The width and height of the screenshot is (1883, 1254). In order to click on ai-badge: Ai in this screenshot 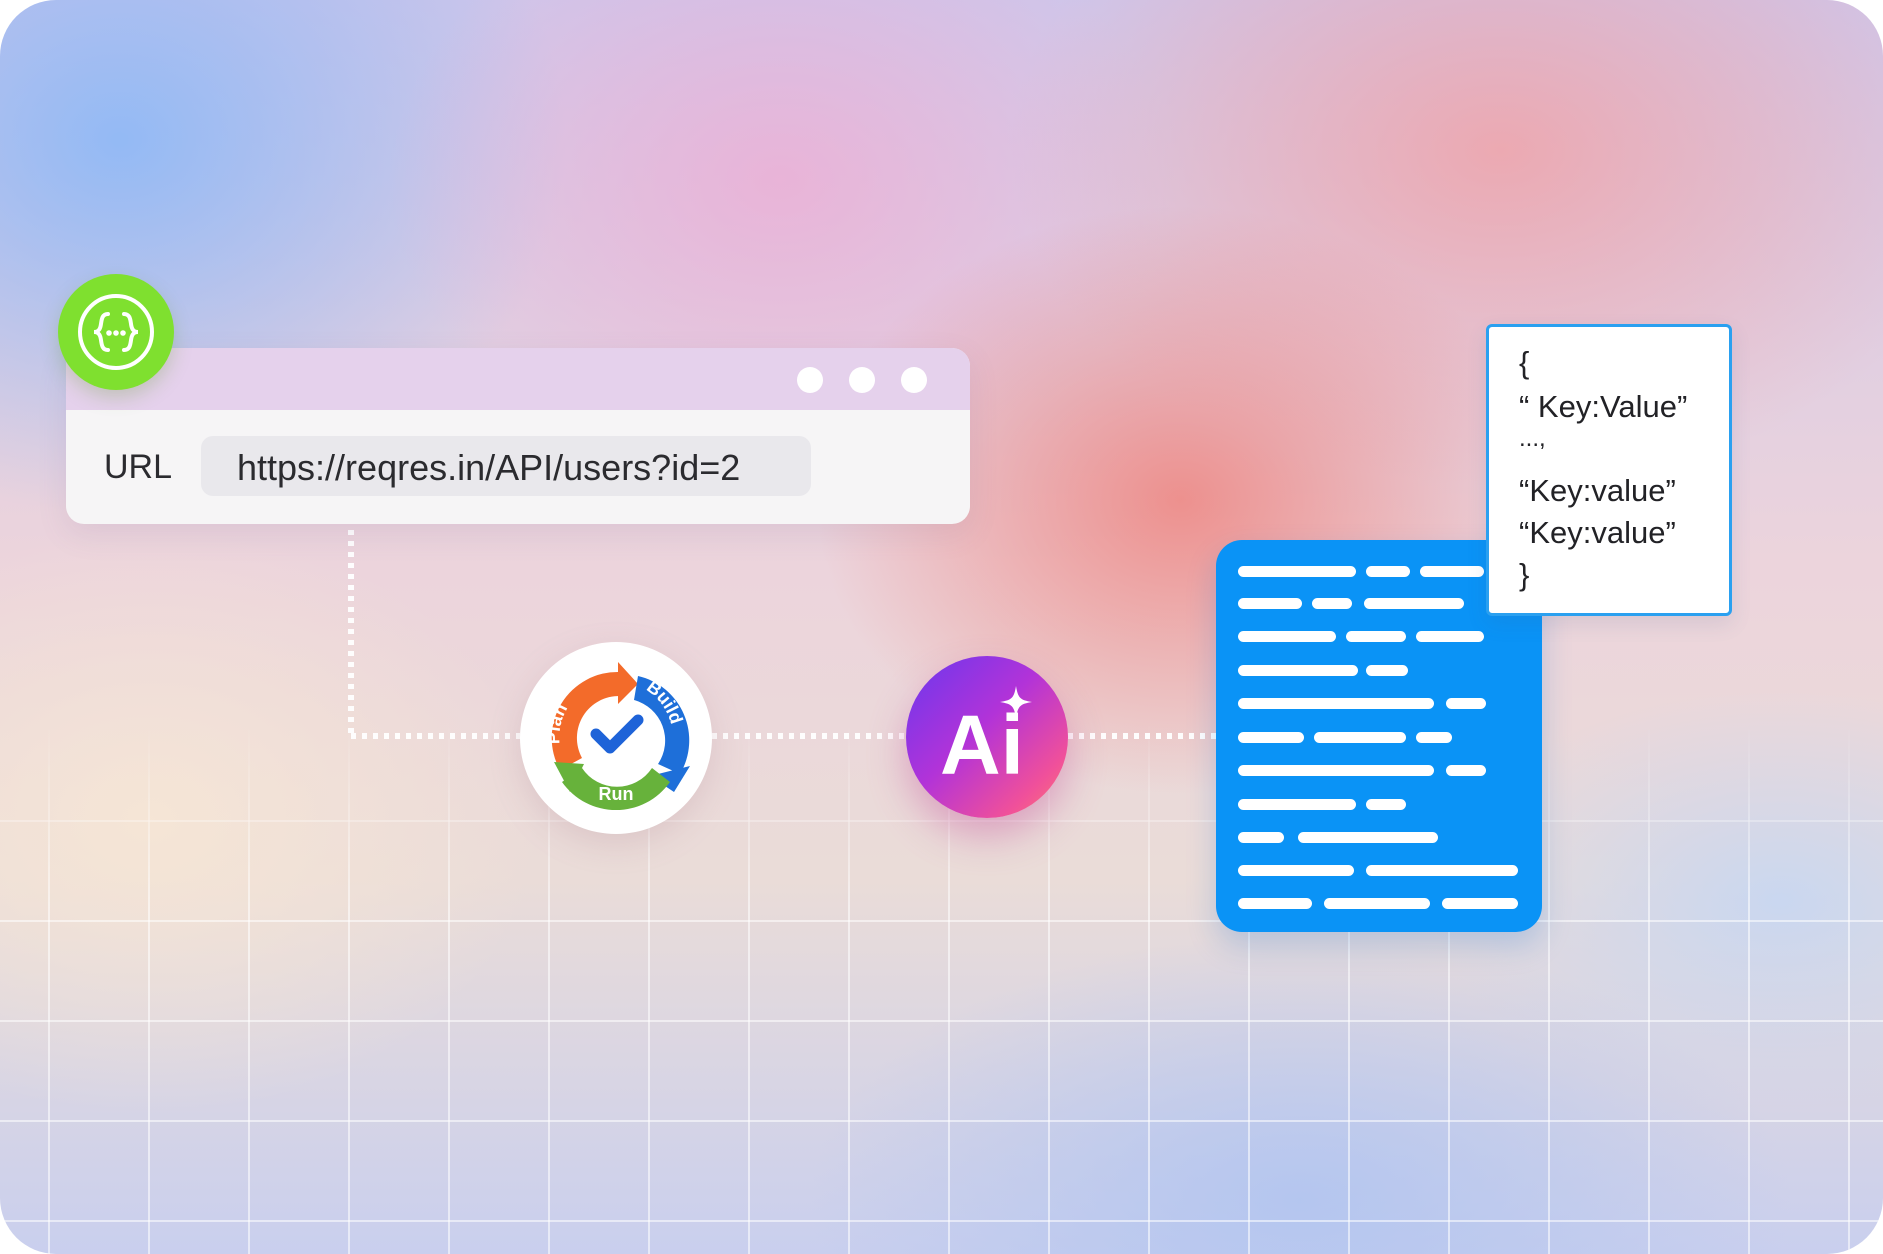, I will do `click(987, 737)`.